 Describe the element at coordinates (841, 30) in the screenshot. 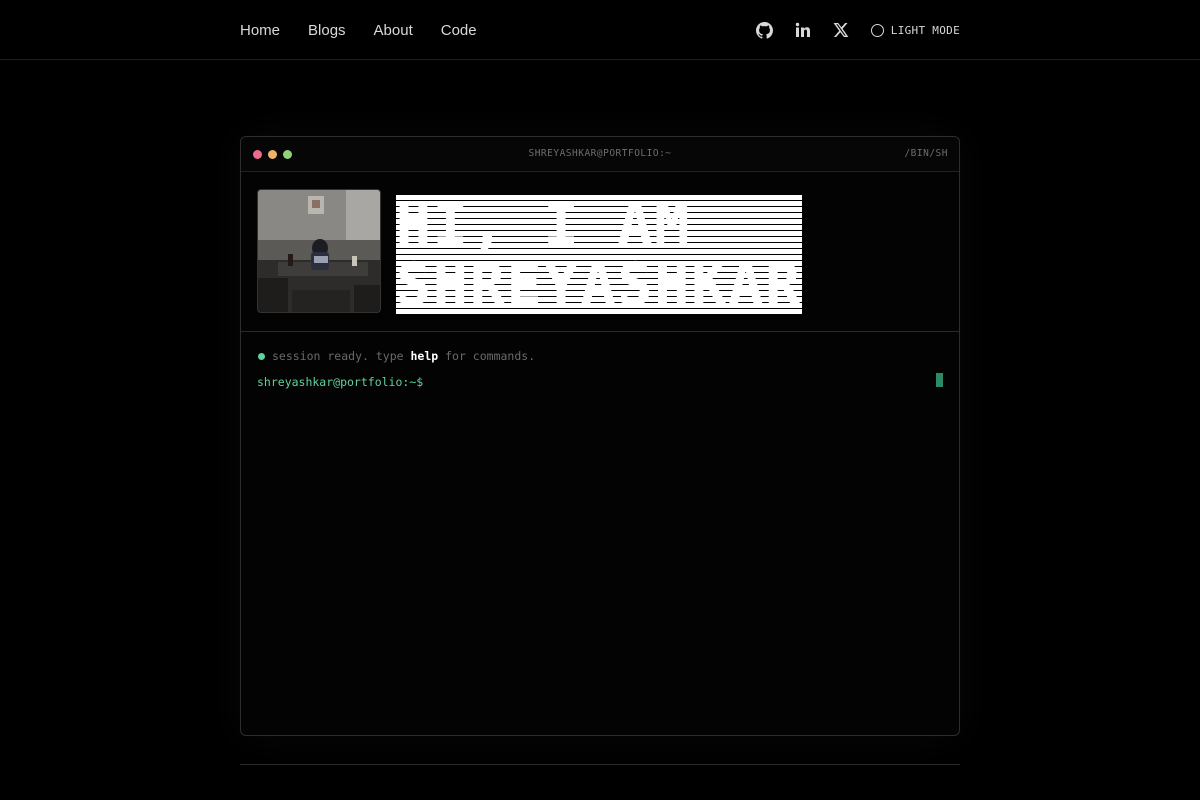

I see `x-icon` at that location.